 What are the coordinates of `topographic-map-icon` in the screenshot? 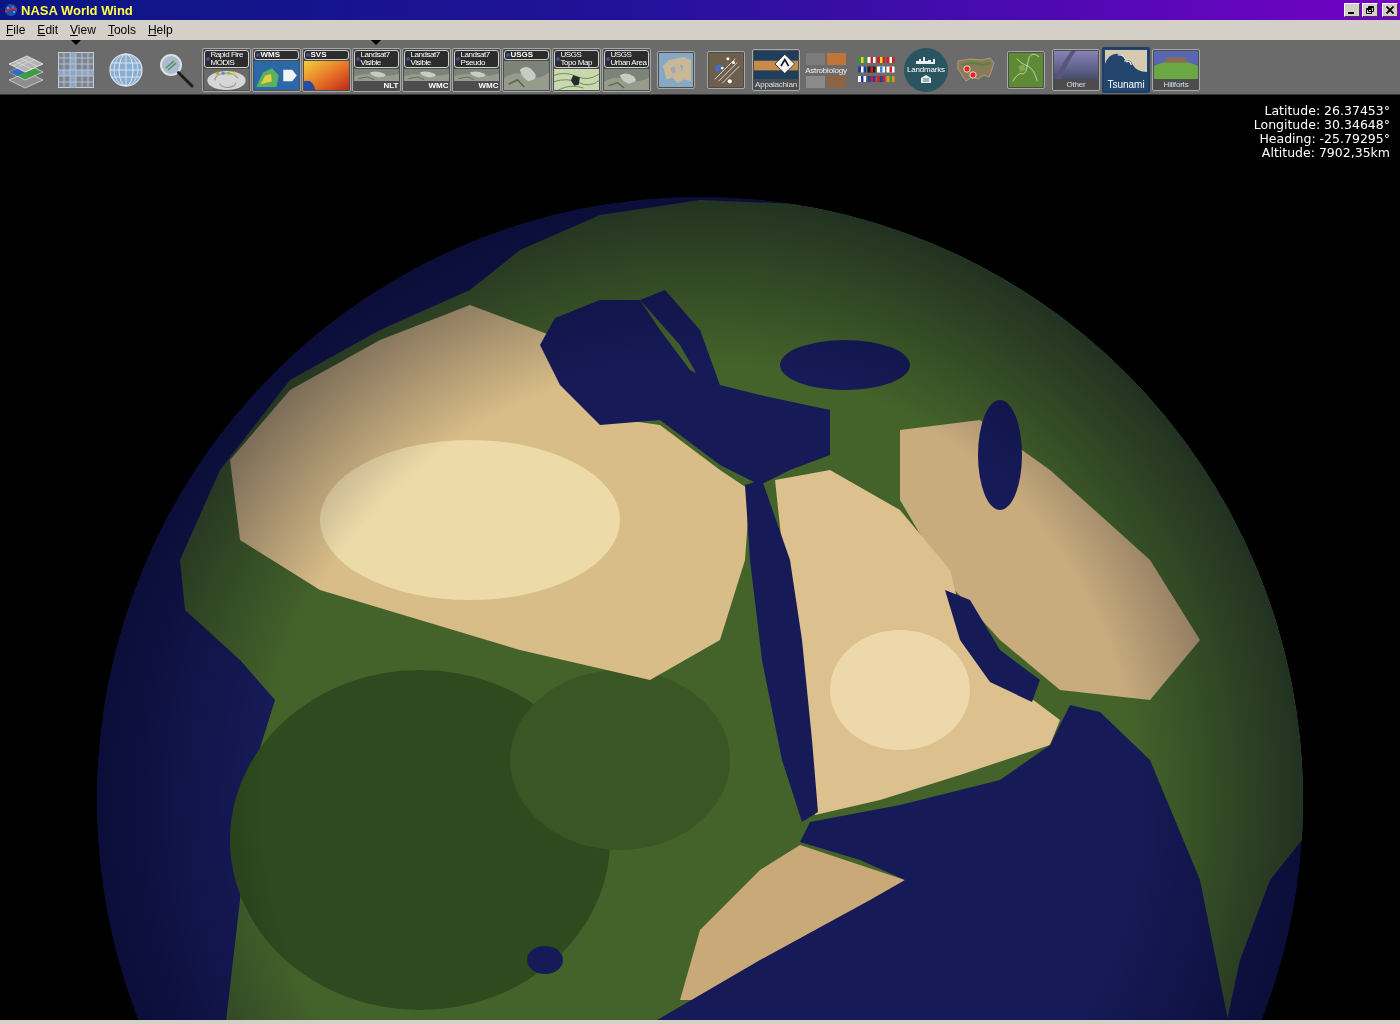 It's located at (576, 79).